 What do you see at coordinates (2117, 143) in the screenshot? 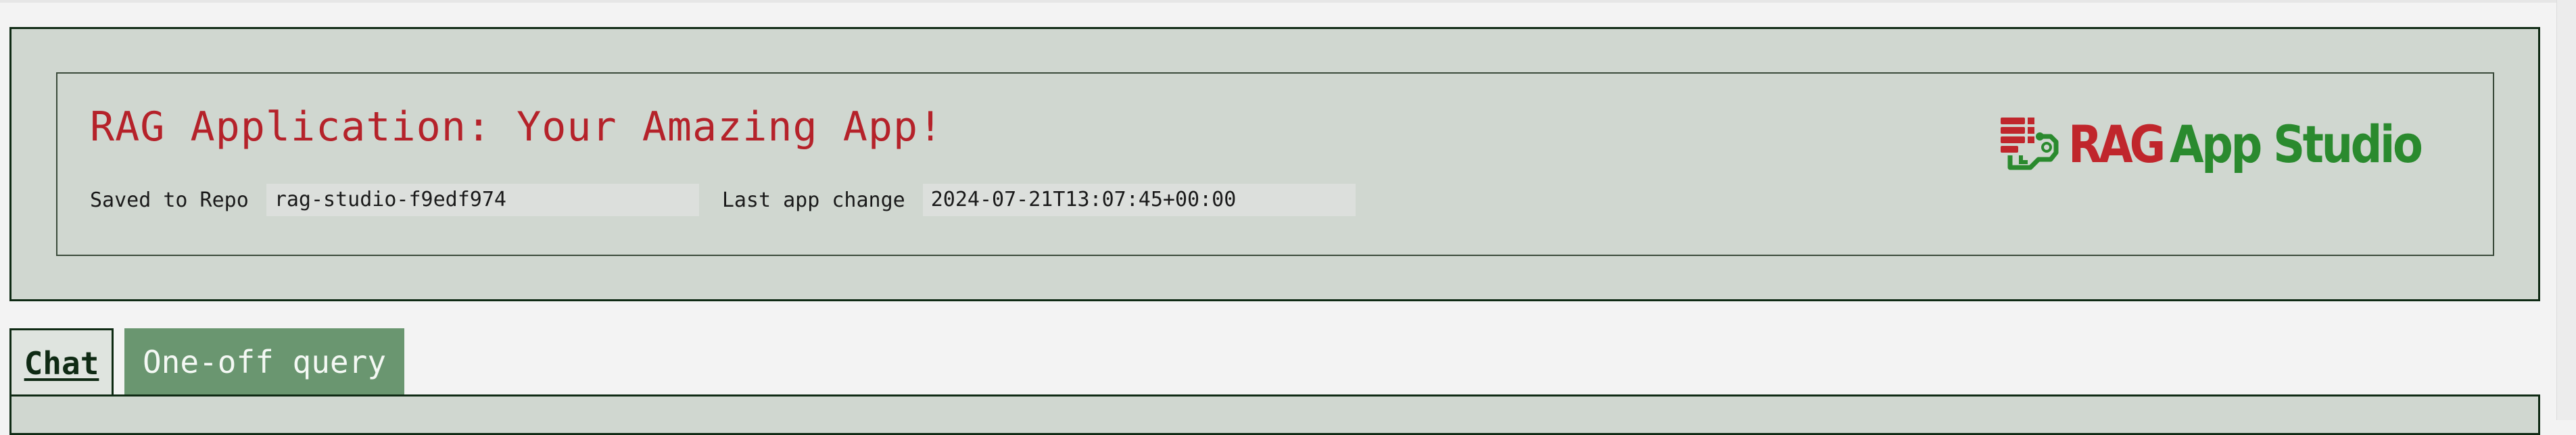
I see `logo-word-rag: RAG` at bounding box center [2117, 143].